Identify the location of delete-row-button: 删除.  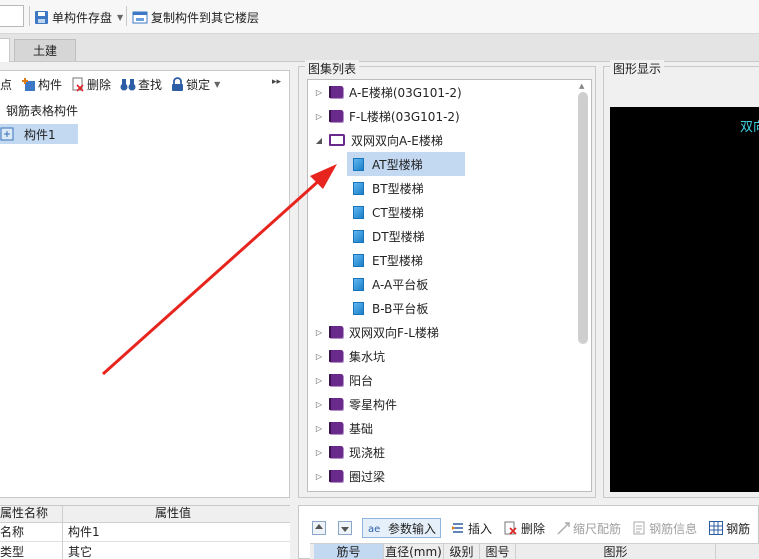
(524, 528).